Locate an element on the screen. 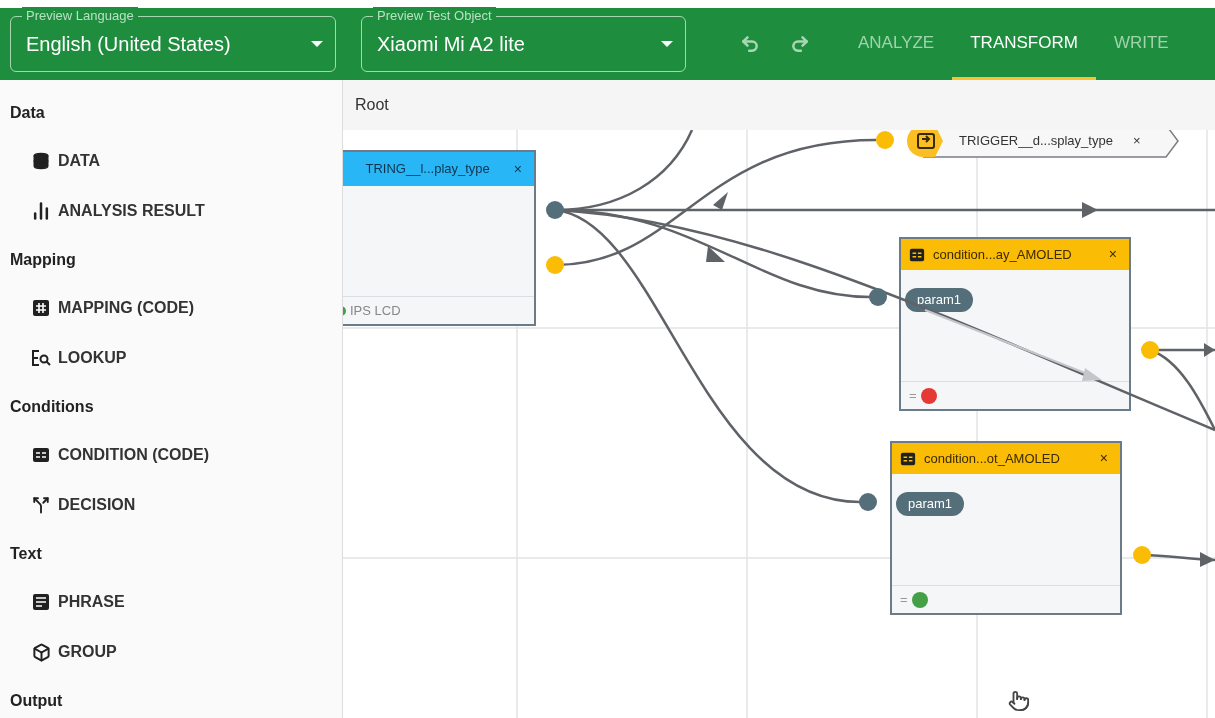 The image size is (1215, 718). palette-item: ANALYSIS RESULT is located at coordinates (171, 211).